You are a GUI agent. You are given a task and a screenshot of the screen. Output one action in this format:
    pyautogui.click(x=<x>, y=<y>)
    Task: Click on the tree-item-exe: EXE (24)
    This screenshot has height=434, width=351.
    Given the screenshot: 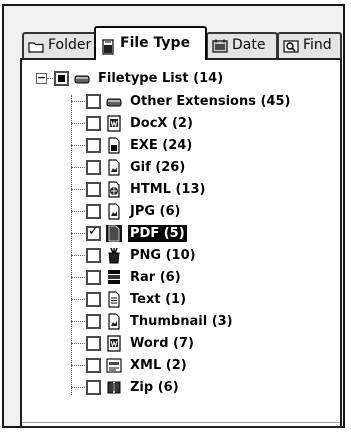 What is the action you would take?
    pyautogui.click(x=140, y=145)
    